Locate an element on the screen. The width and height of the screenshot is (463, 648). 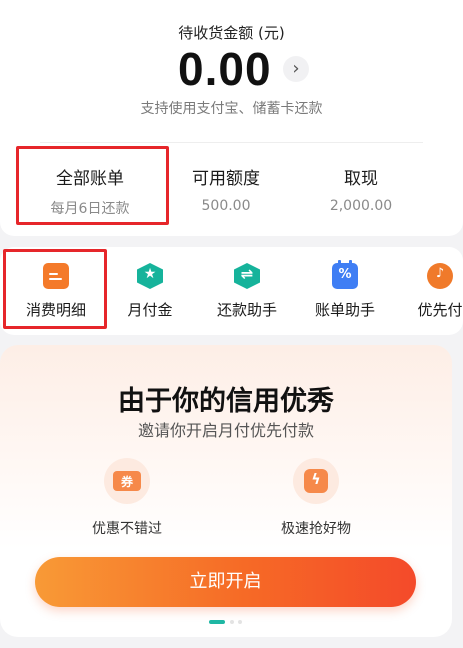
service-item-consumption-detail: 消费明细 is located at coordinates (56, 291).